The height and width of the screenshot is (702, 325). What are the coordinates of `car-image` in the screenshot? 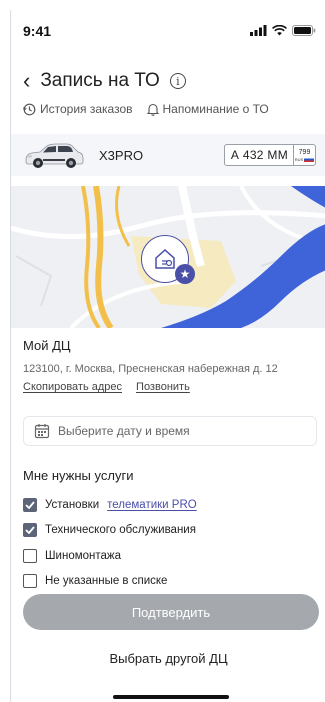 It's located at (54, 155).